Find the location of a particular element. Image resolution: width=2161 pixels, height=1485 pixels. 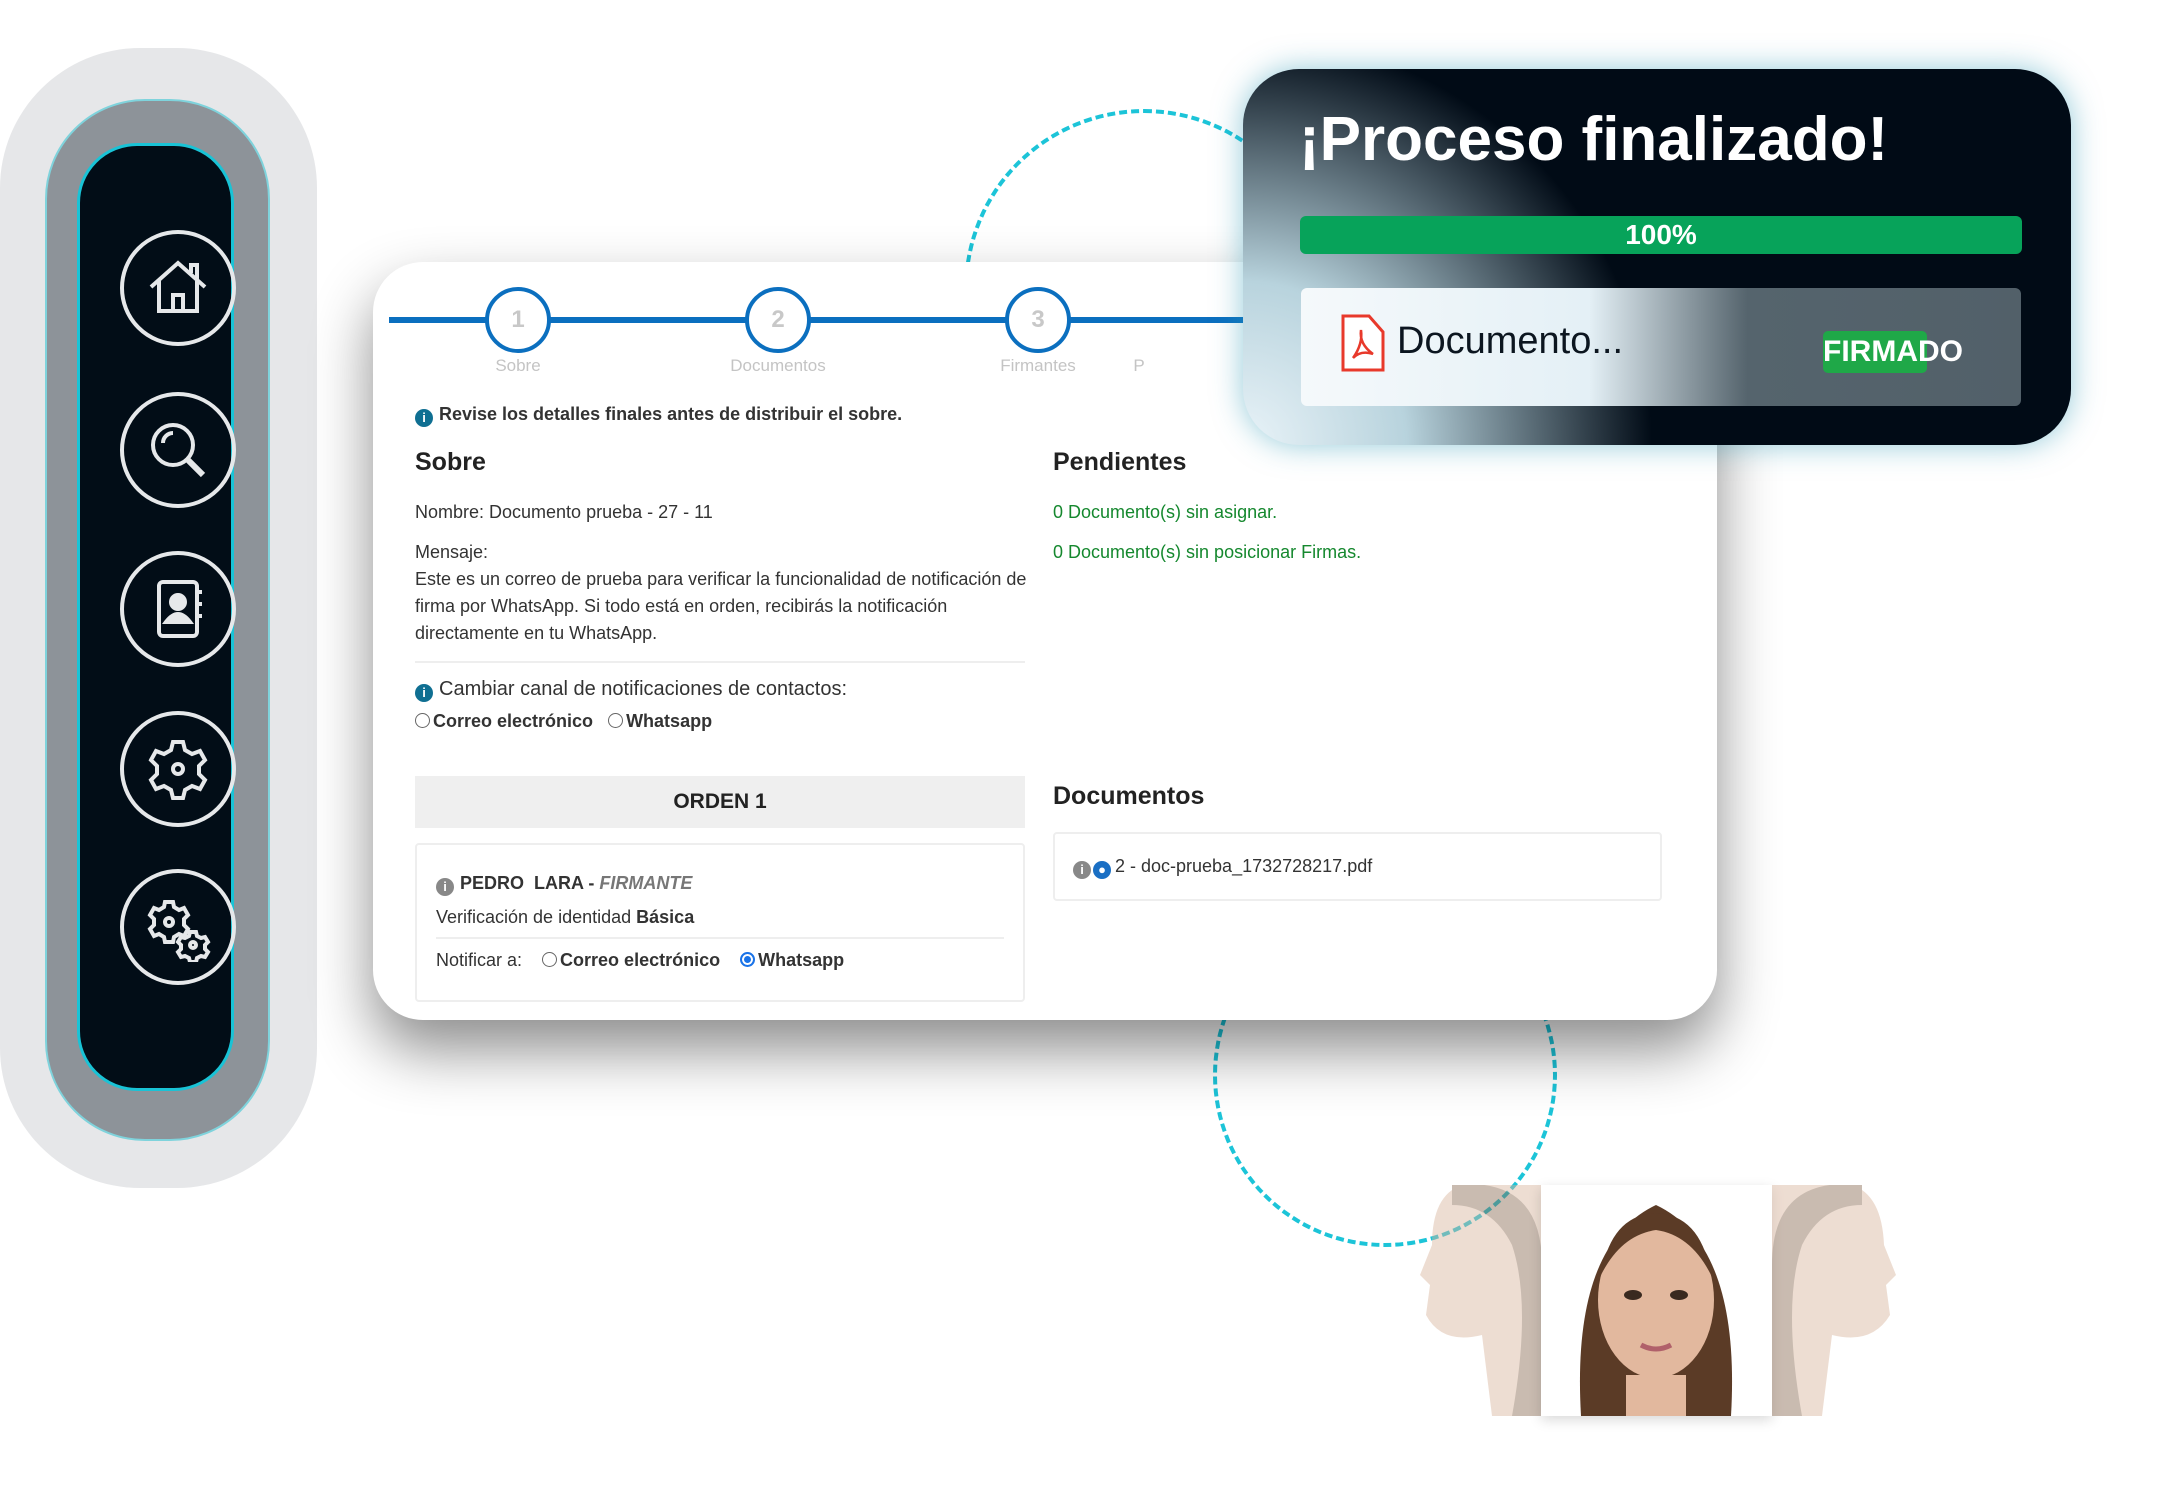

message-label: Mensaje: is located at coordinates (452, 552).